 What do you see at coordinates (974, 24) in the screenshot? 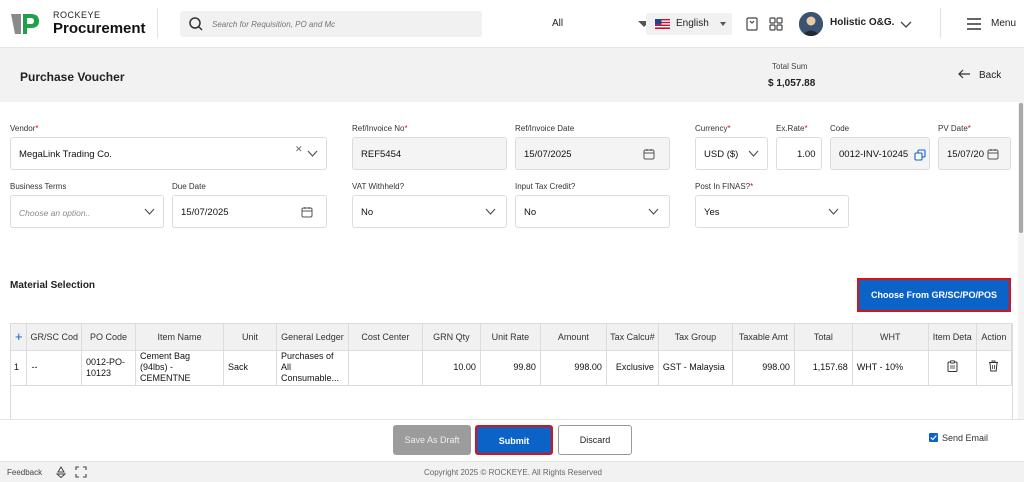
I see `hamburger-menu-icon` at bounding box center [974, 24].